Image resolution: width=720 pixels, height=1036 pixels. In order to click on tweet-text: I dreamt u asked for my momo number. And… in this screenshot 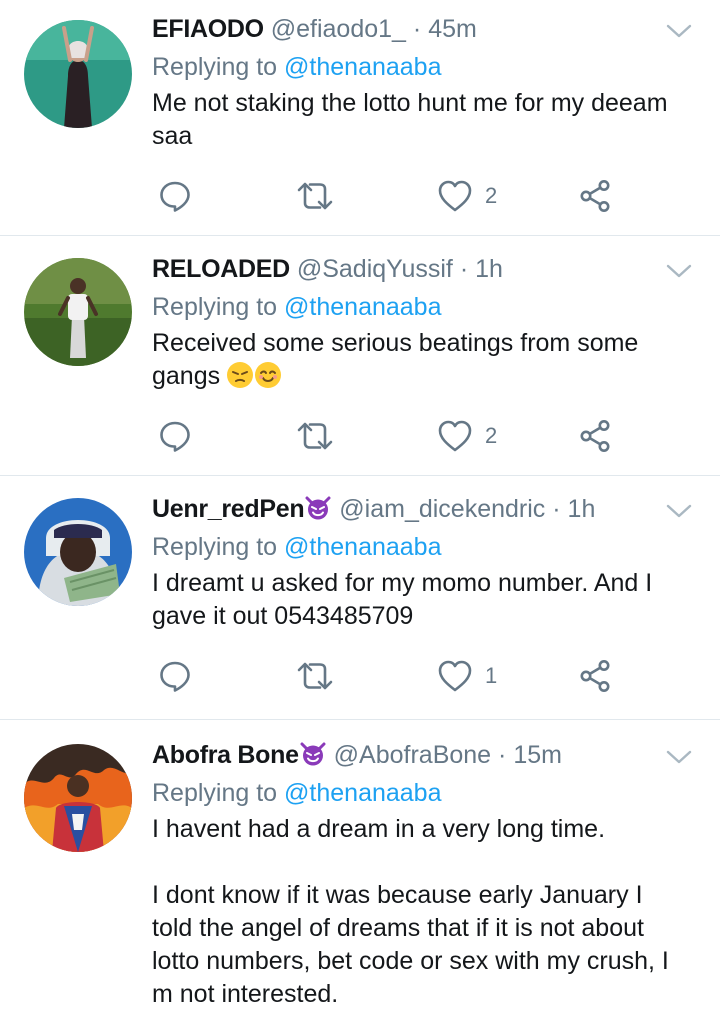, I will do `click(406, 599)`.